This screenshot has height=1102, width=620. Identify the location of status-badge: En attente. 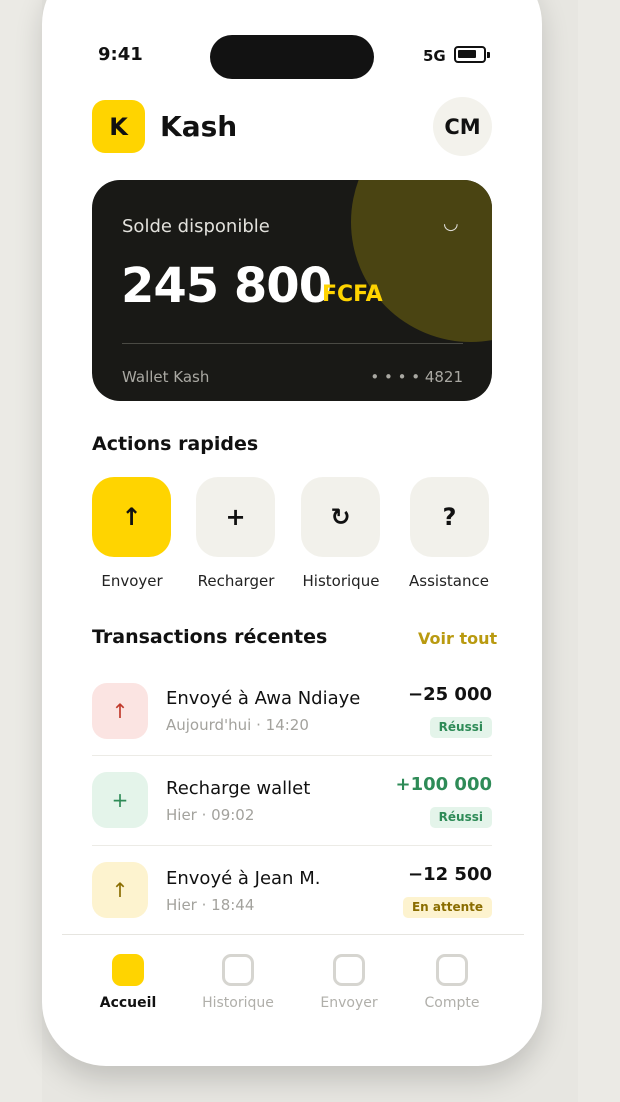
(447, 907).